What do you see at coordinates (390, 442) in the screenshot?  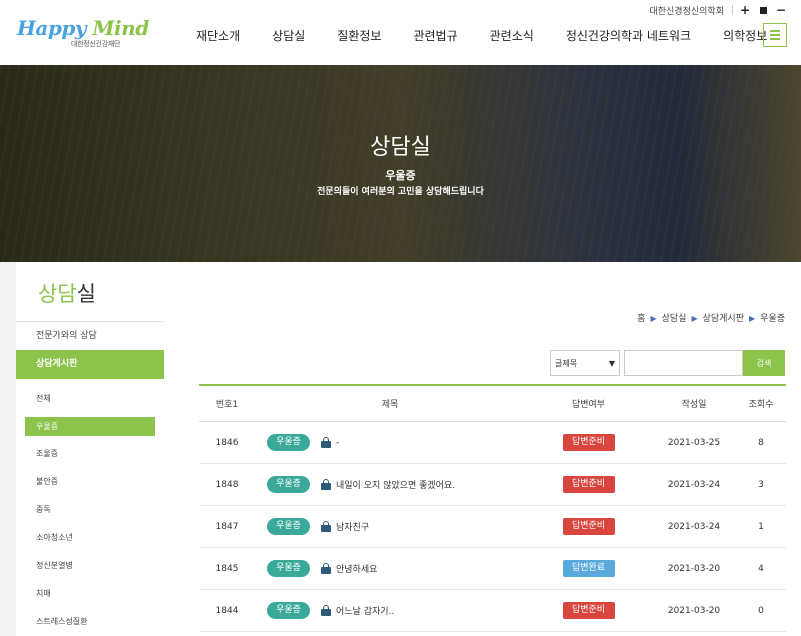 I see `post-title-cell: 우울증 -` at bounding box center [390, 442].